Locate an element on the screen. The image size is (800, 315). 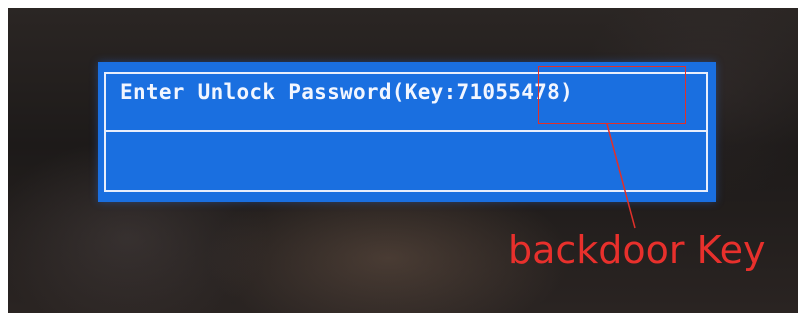
backdoor-key-annotation: backdoor Key is located at coordinates (637, 250).